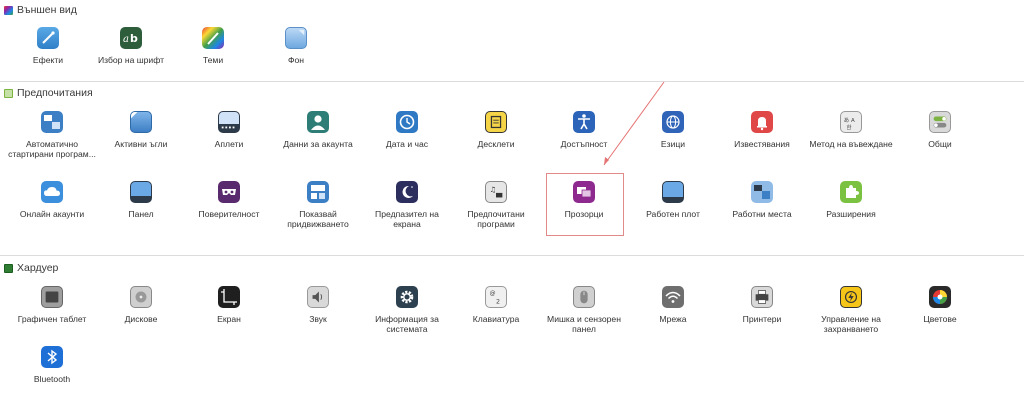 Image resolution: width=1024 pixels, height=404 pixels. I want to click on wifi-icon, so click(673, 297).